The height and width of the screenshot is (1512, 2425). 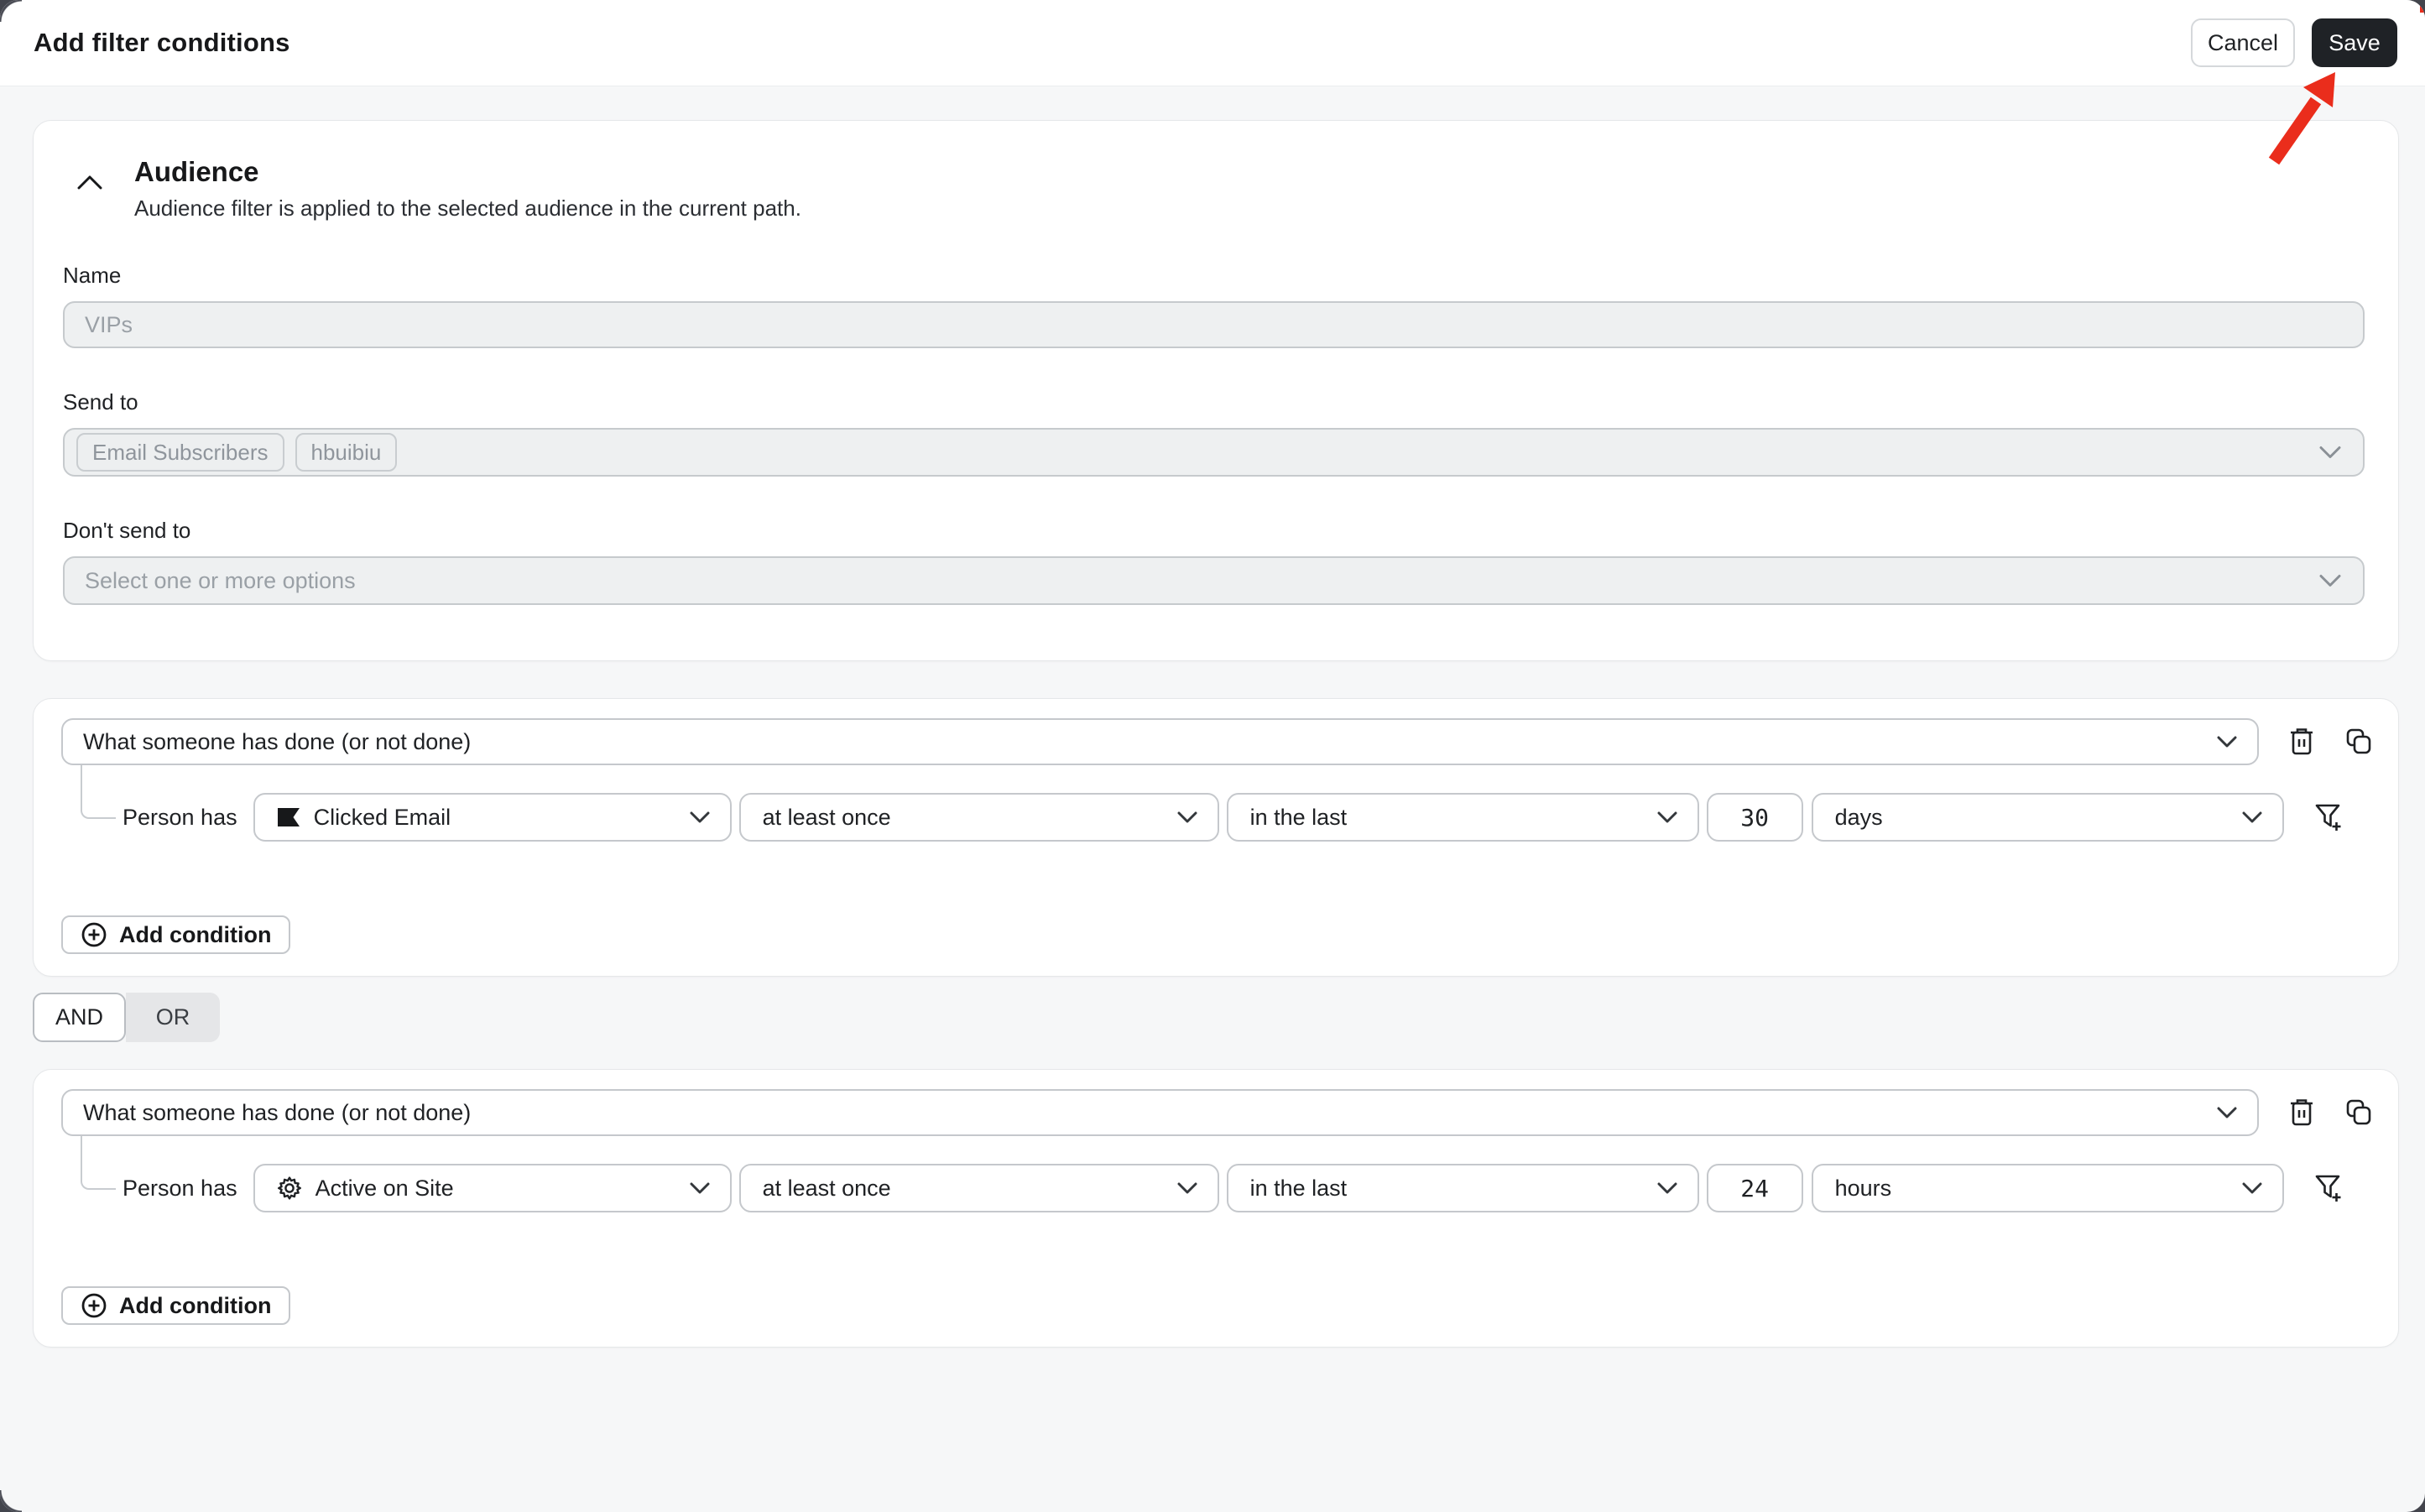 I want to click on audience-tag: hbuibiu, so click(x=346, y=452).